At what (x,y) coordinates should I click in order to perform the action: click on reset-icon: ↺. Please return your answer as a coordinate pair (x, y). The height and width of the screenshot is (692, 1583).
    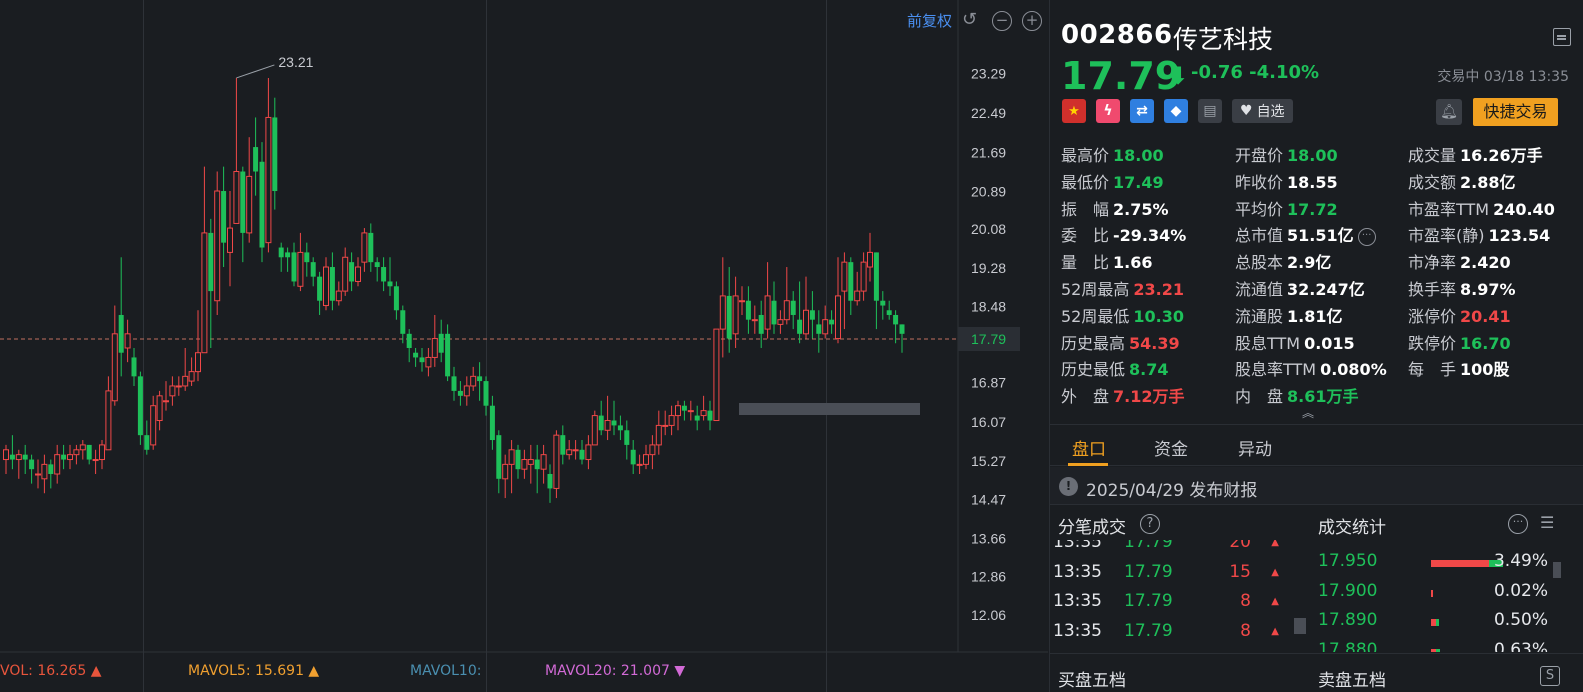
    Looking at the image, I should click on (972, 20).